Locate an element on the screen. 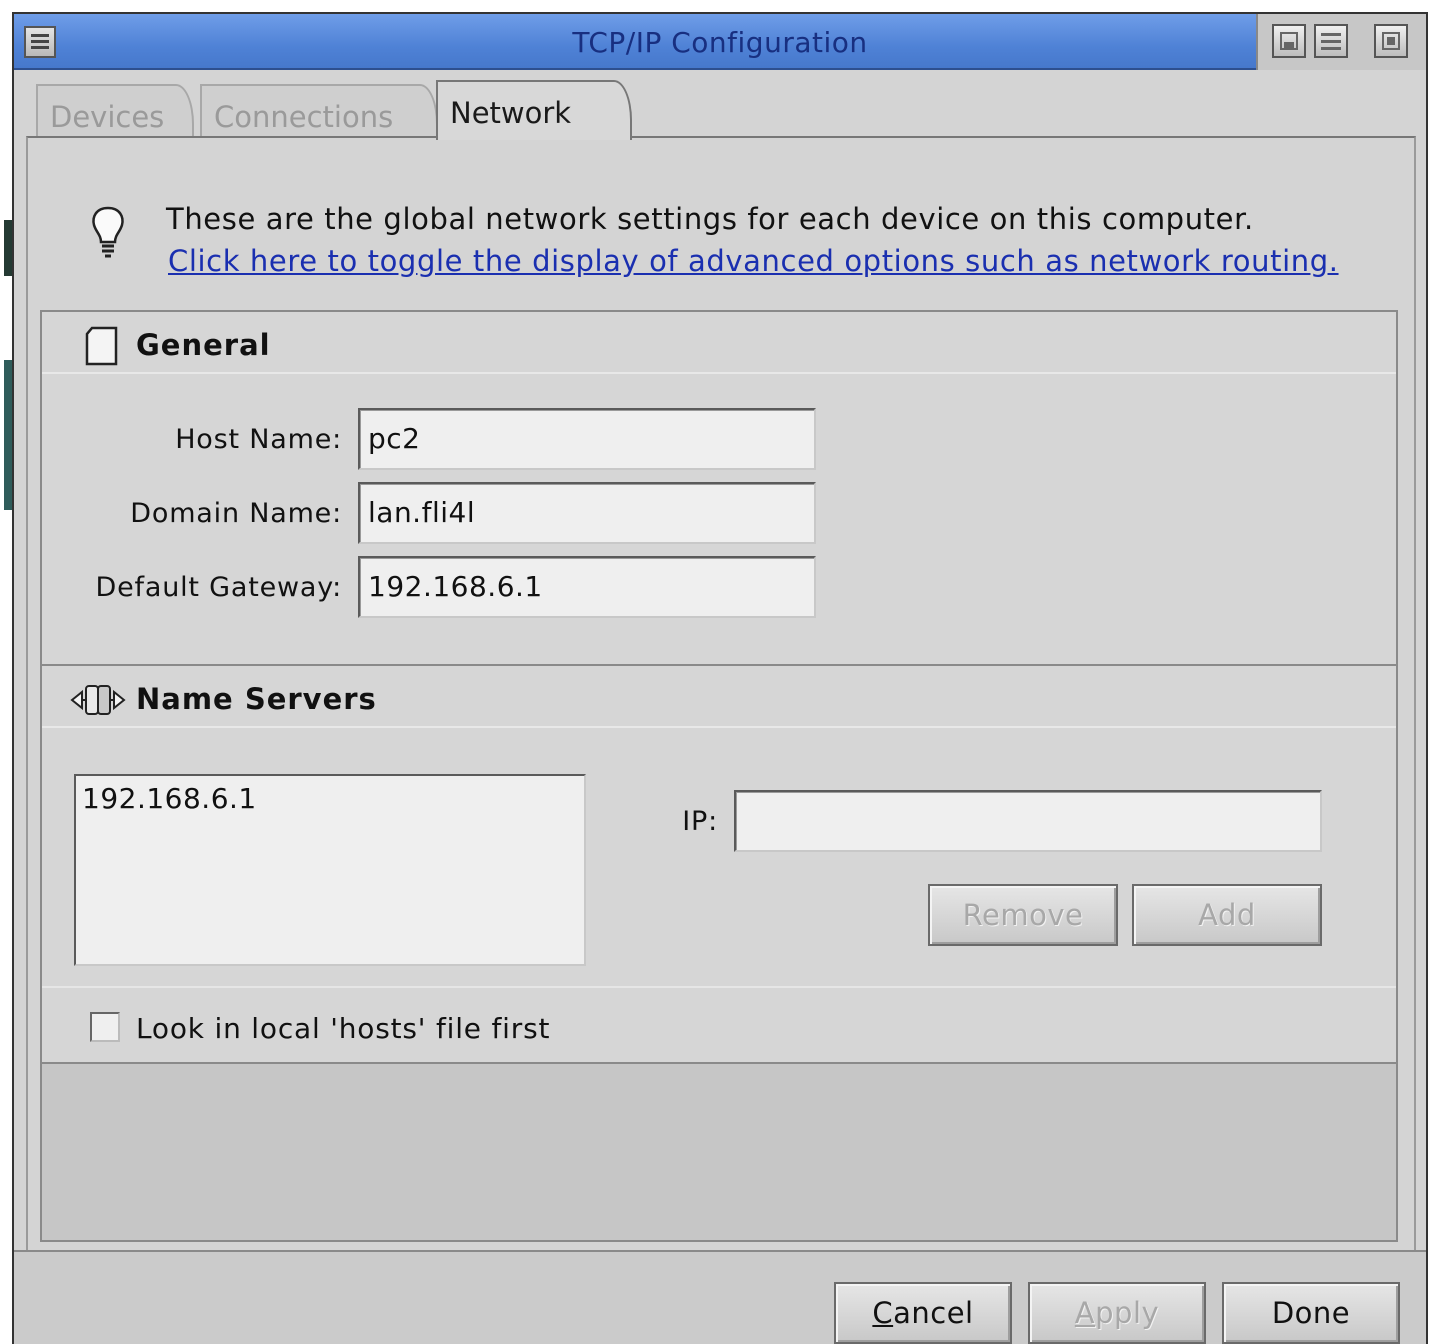 This screenshot has width=1431, height=1344. tab-bar: Devices Connections Network is located at coordinates (724, 110).